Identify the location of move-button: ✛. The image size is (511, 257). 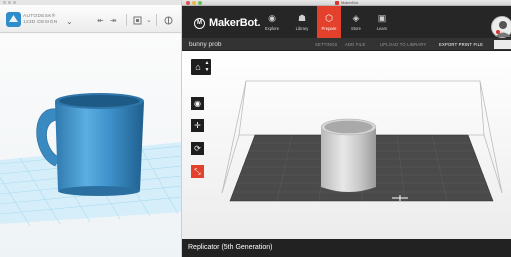
(197, 125).